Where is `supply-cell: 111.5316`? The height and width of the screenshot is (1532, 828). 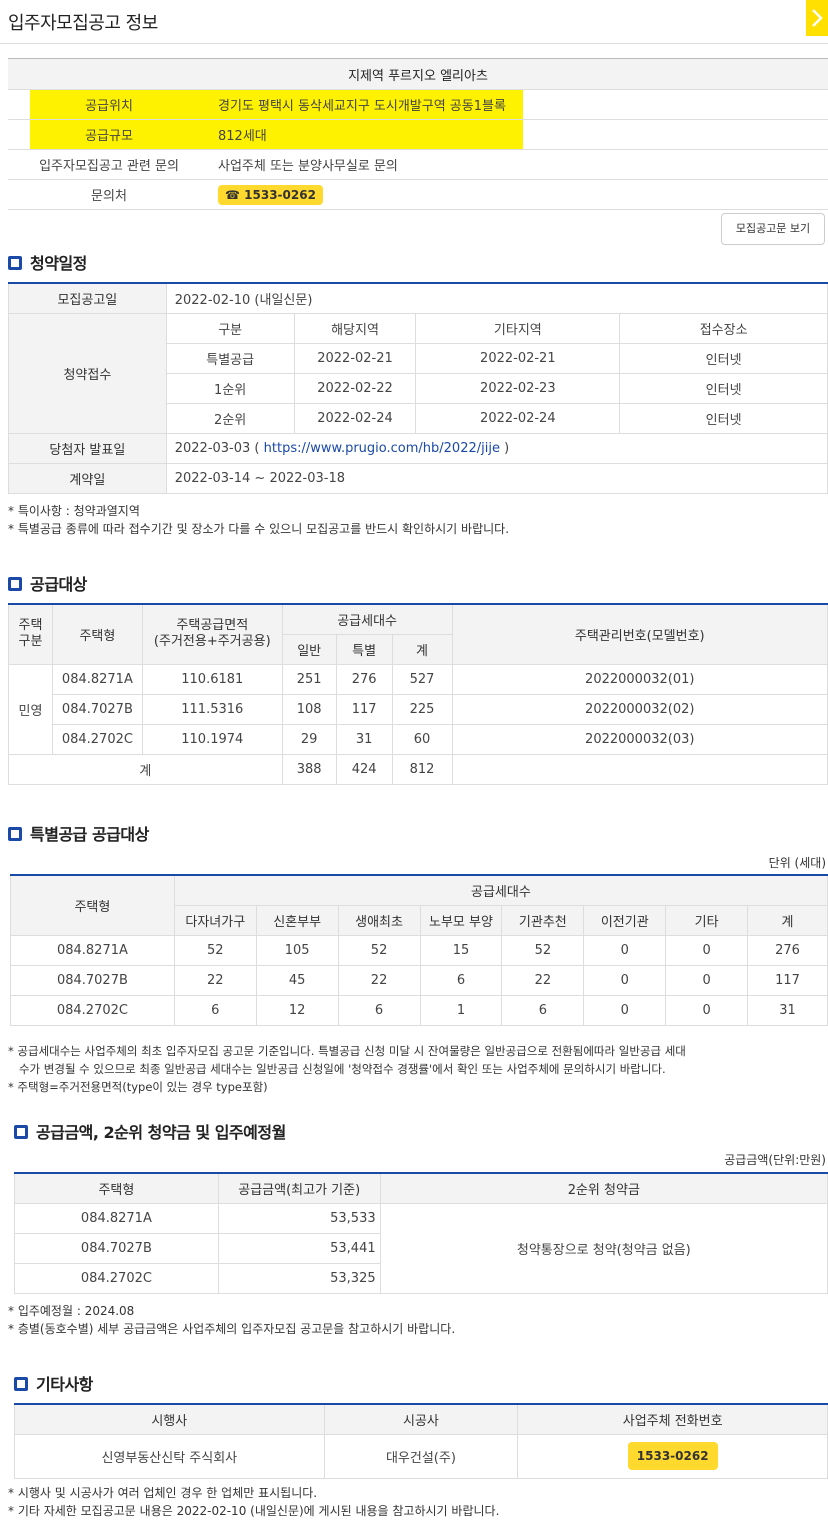 supply-cell: 111.5316 is located at coordinates (212, 709).